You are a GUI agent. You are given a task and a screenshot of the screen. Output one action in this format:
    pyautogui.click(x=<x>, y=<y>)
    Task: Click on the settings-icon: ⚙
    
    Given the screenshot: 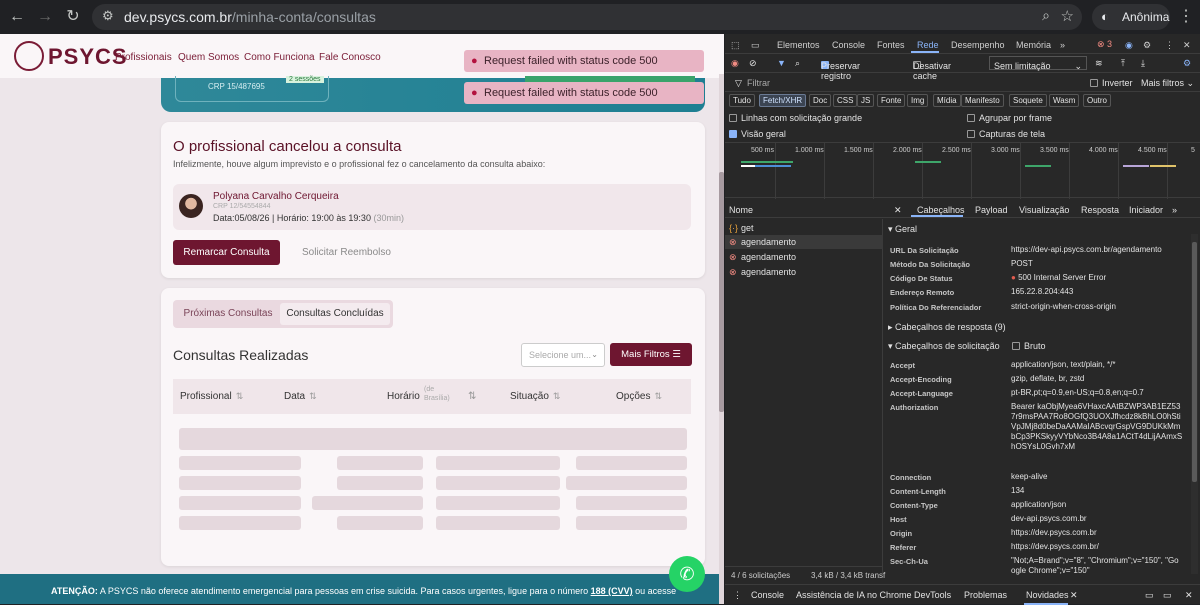 What is the action you would take?
    pyautogui.click(x=1147, y=45)
    